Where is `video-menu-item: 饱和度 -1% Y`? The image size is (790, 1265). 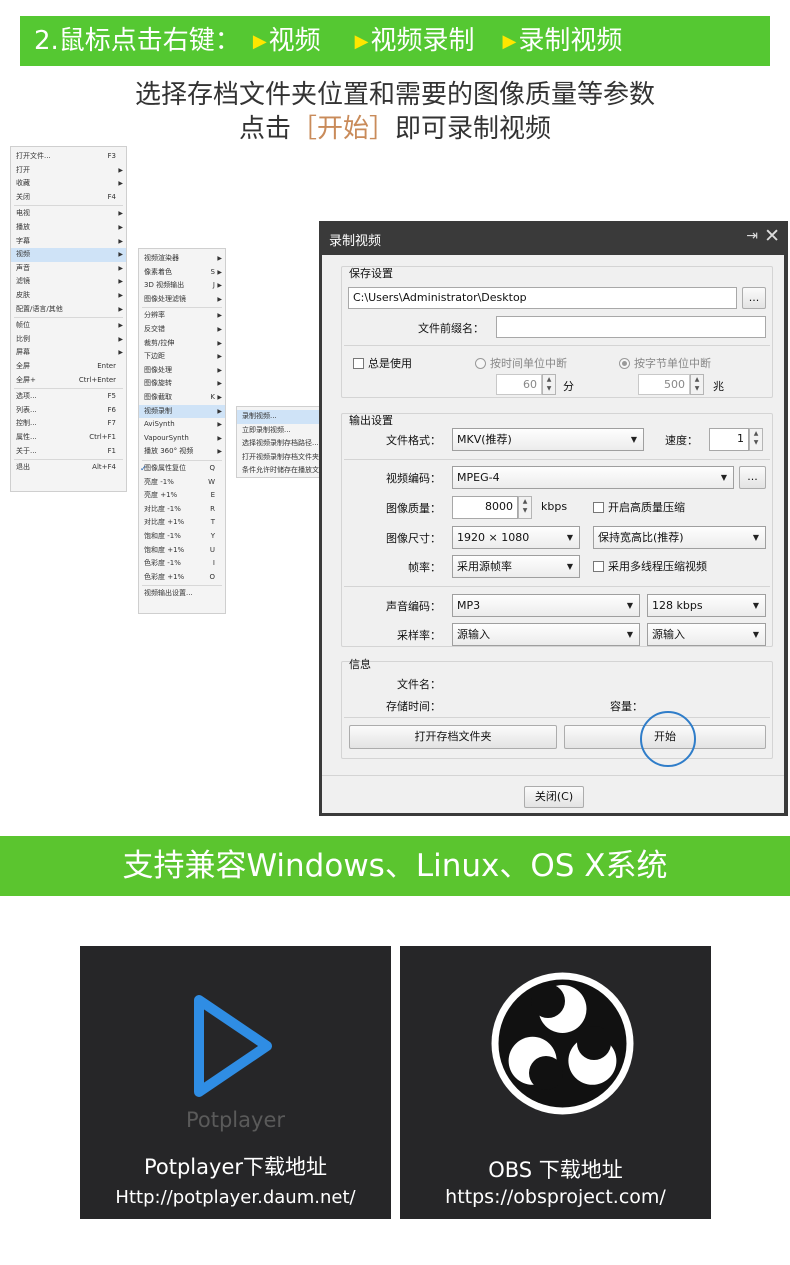
video-menu-item: 饱和度 -1% Y is located at coordinates (182, 537).